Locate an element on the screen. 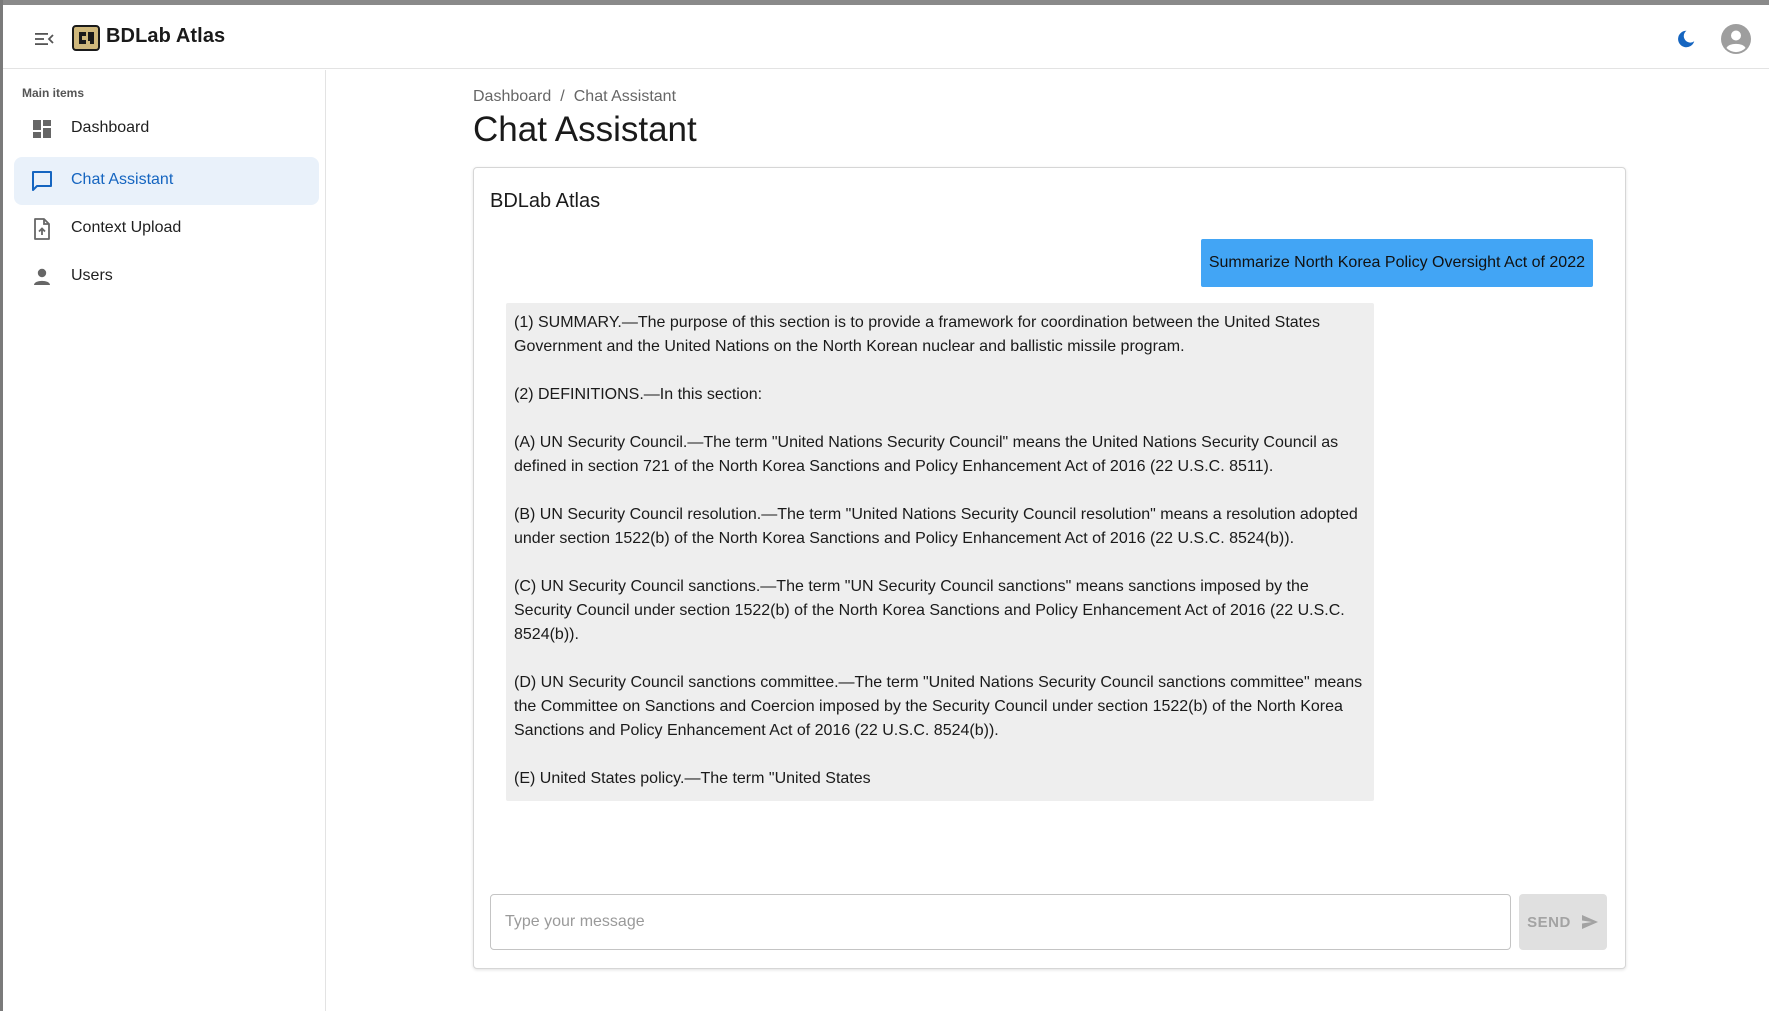  breadcrumb: Dashboard / Chat Assistant is located at coordinates (574, 97).